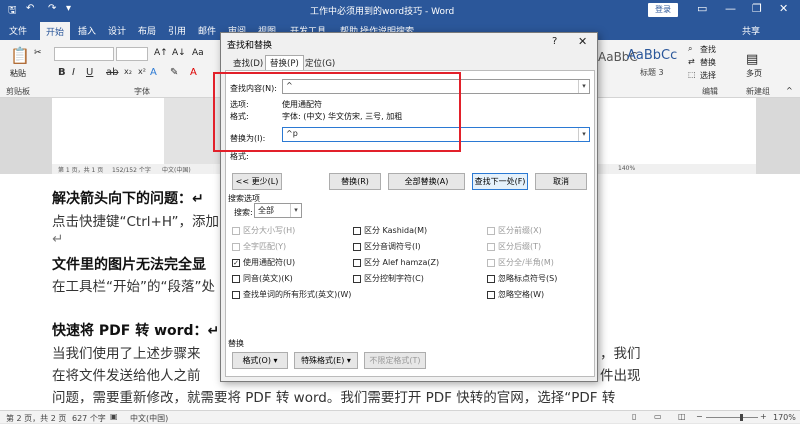  What do you see at coordinates (142, 71) in the screenshot?
I see `superscript-icon: x²` at bounding box center [142, 71].